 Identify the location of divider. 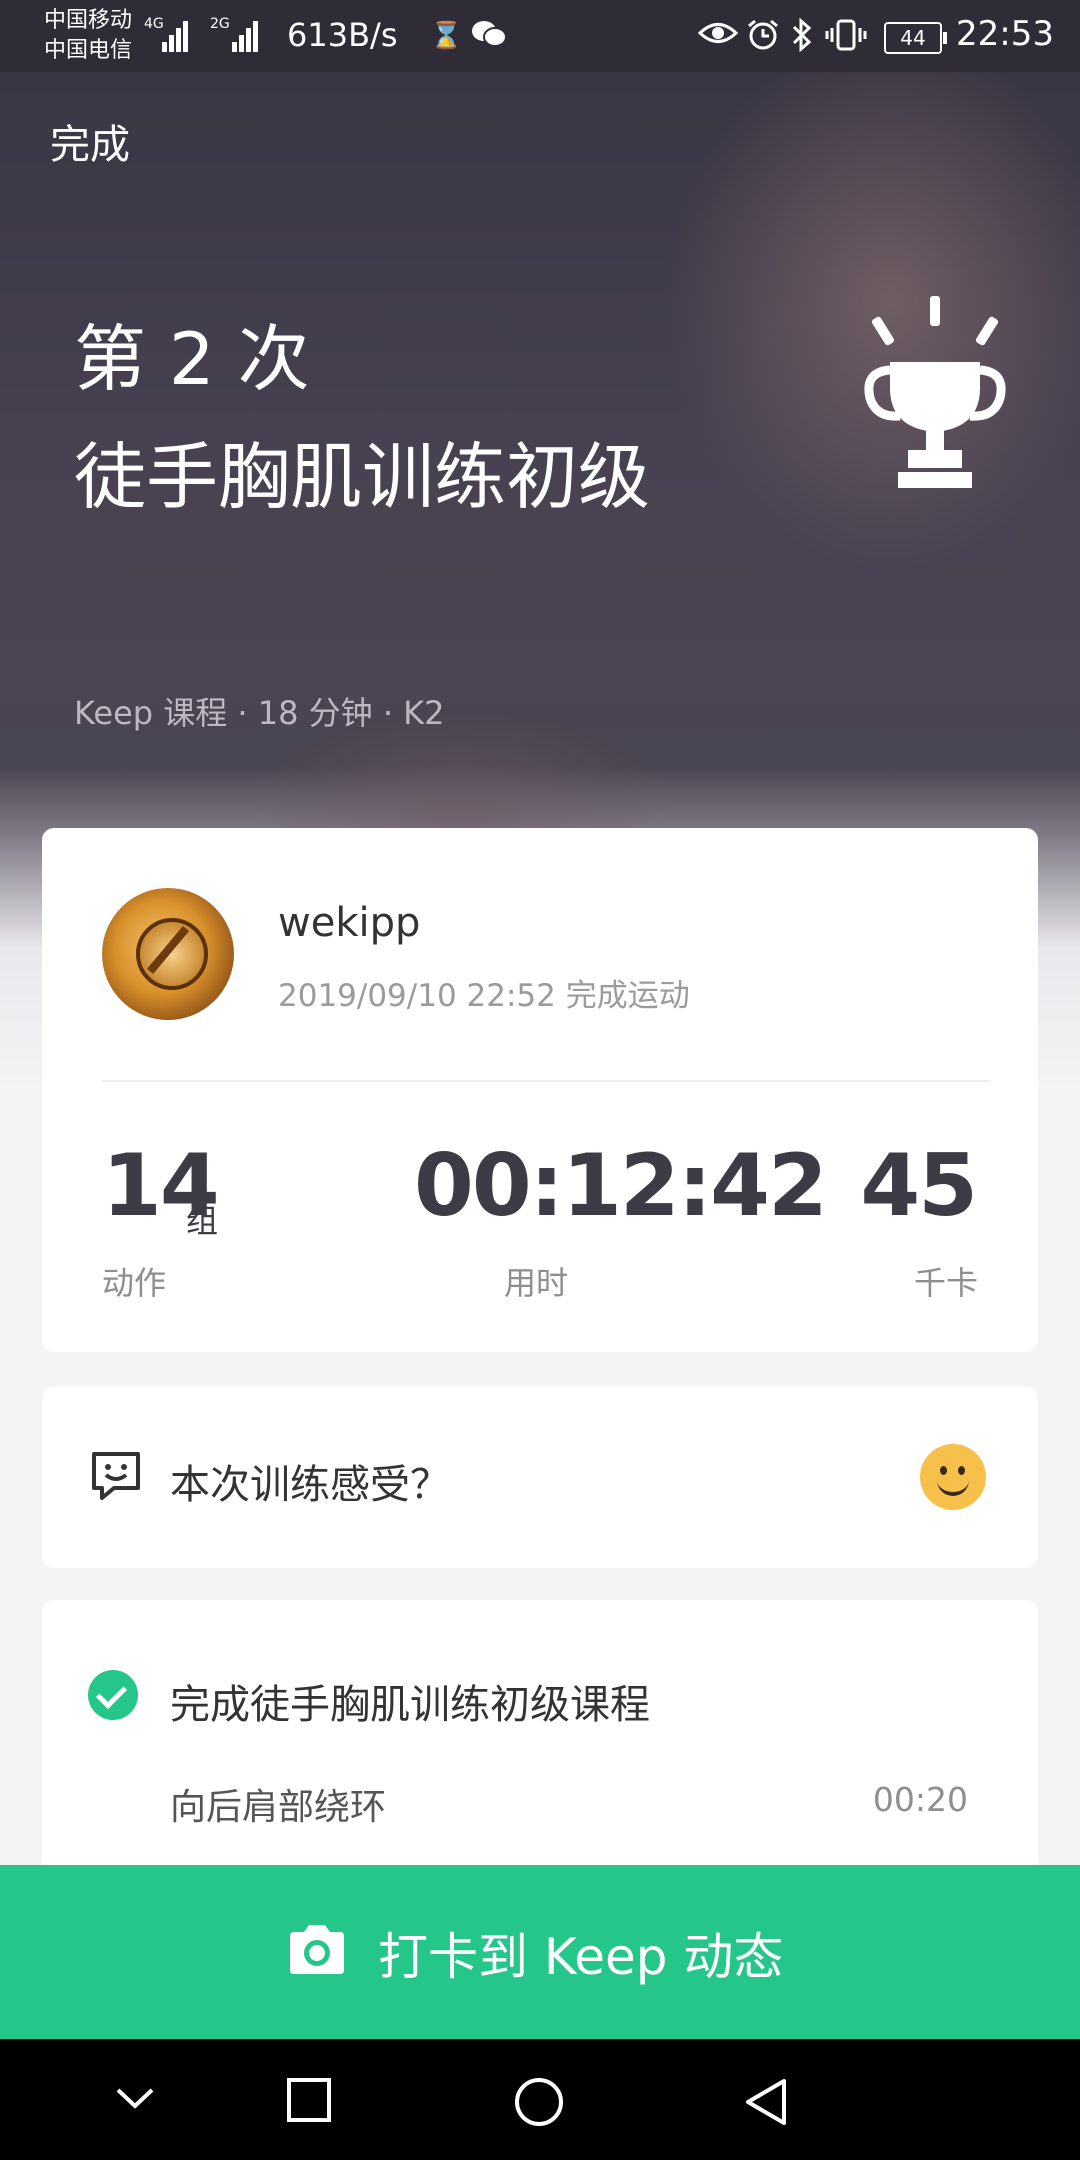
(546, 1081).